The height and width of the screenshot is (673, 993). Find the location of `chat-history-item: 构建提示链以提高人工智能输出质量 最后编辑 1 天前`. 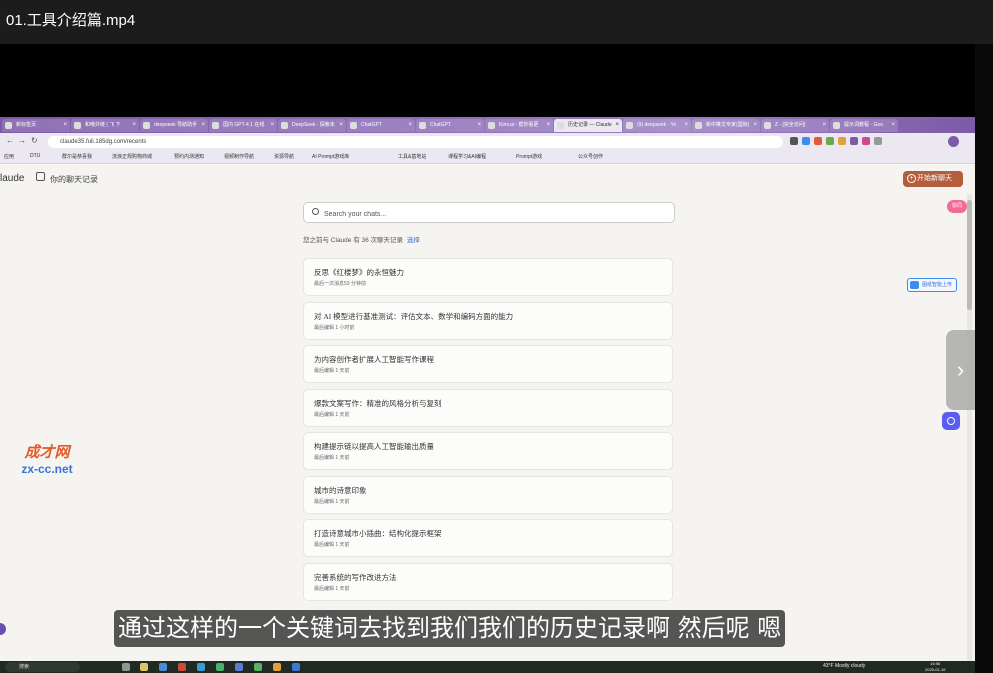

chat-history-item: 构建提示链以提高人工智能输出质量 最后编辑 1 天前 is located at coordinates (488, 451).